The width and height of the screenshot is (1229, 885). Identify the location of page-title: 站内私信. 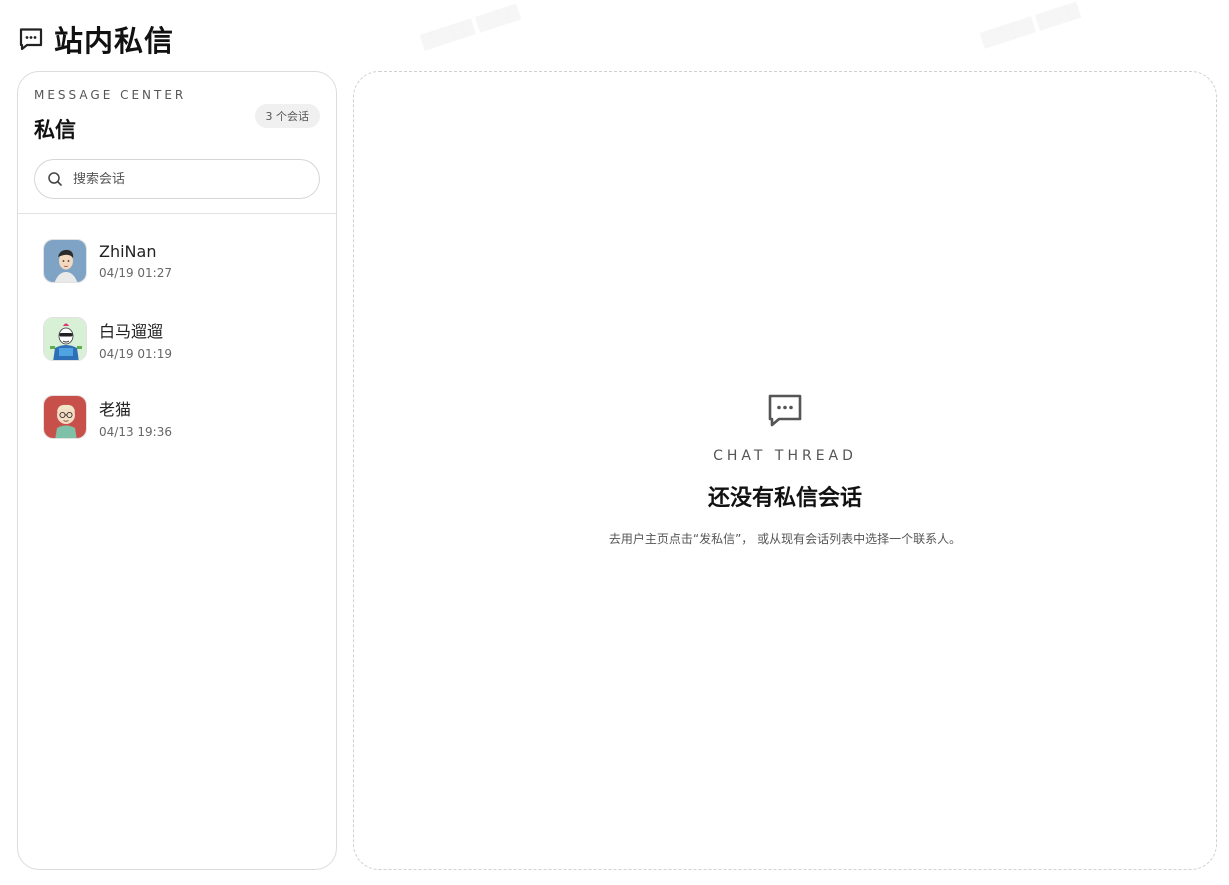
(114, 41).